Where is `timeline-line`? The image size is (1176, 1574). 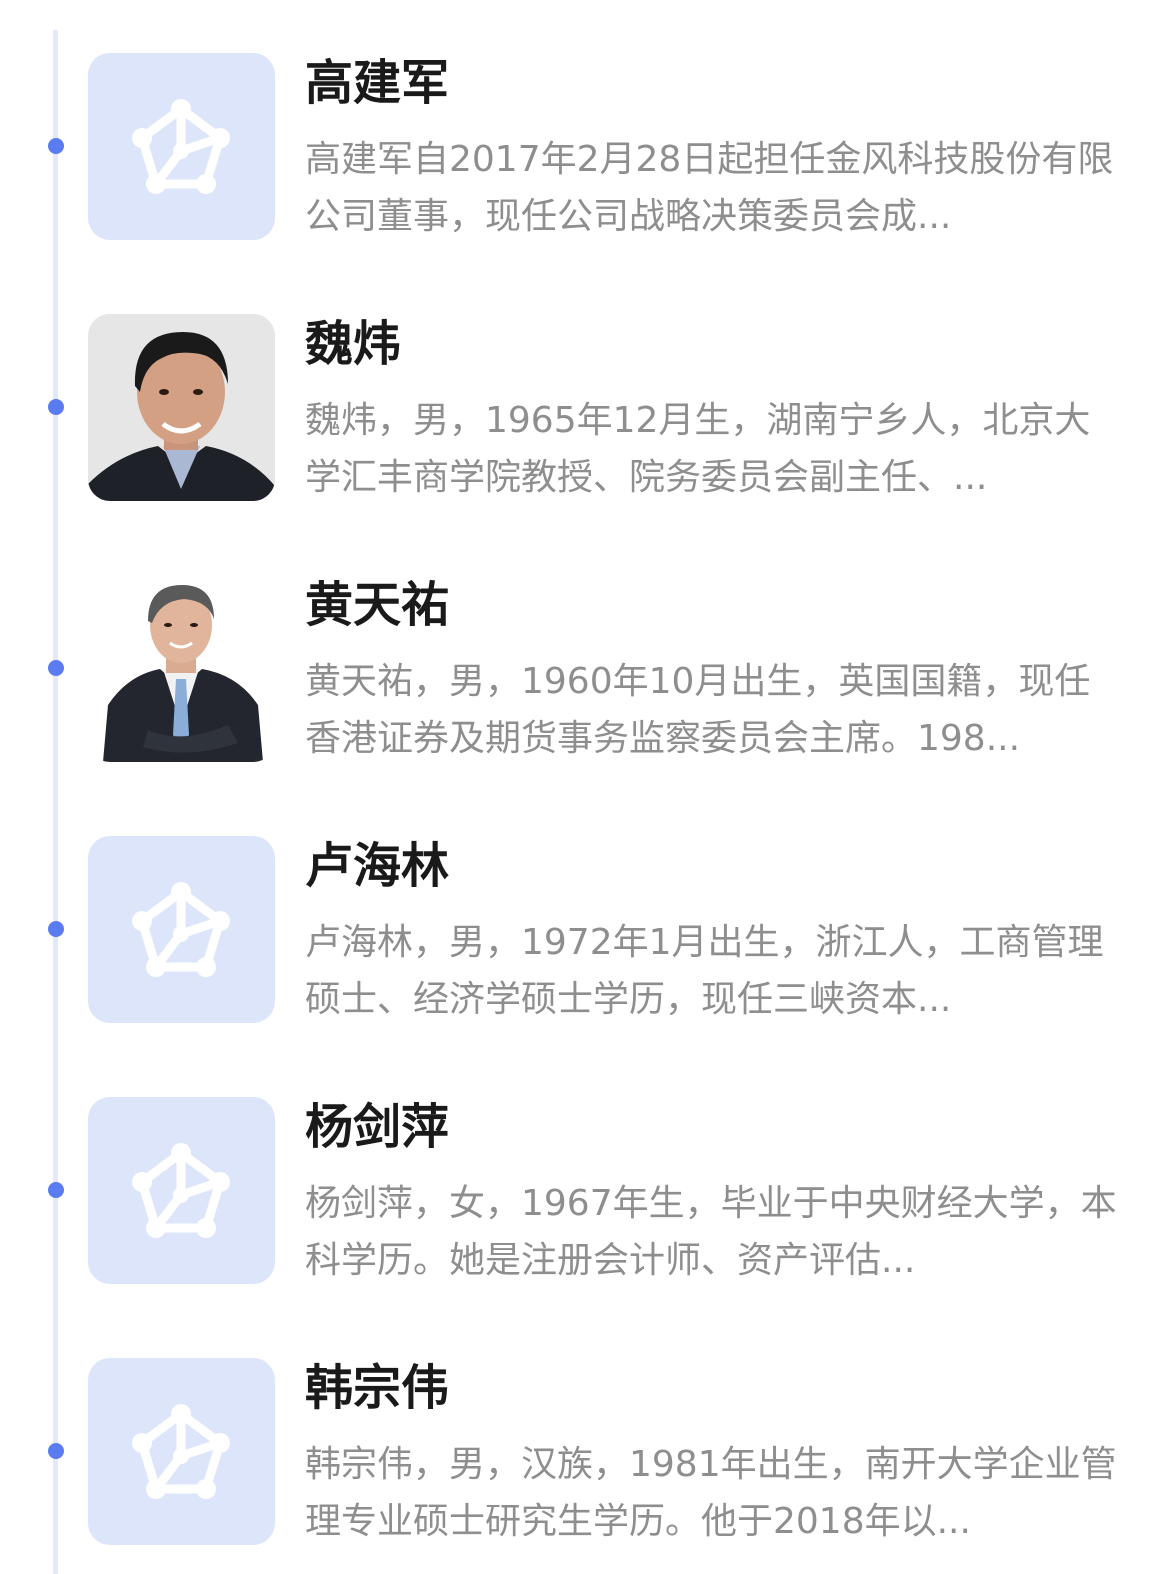
timeline-line is located at coordinates (55, 802).